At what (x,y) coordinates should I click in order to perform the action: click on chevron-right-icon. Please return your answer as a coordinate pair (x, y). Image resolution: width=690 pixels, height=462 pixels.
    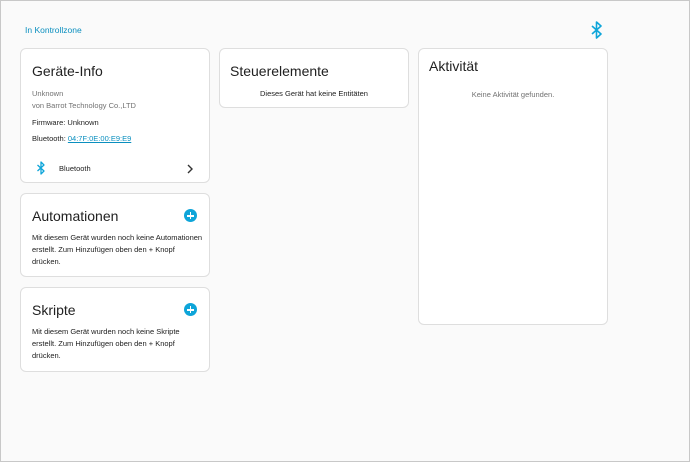
    Looking at the image, I should click on (190, 171).